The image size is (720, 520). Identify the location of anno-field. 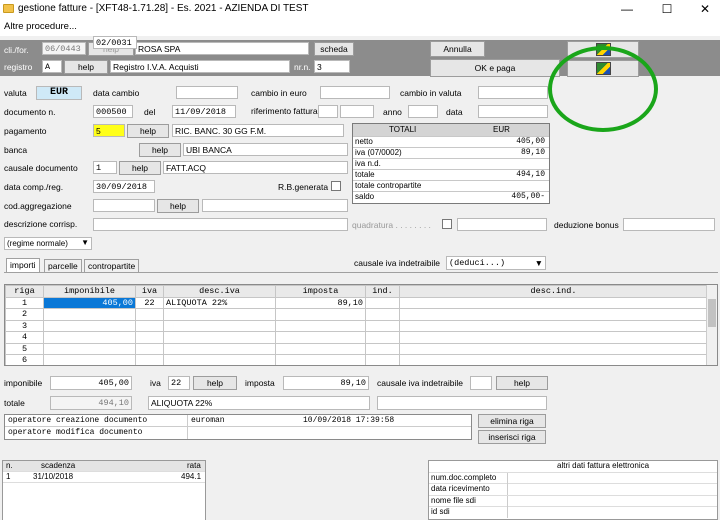
(423, 111).